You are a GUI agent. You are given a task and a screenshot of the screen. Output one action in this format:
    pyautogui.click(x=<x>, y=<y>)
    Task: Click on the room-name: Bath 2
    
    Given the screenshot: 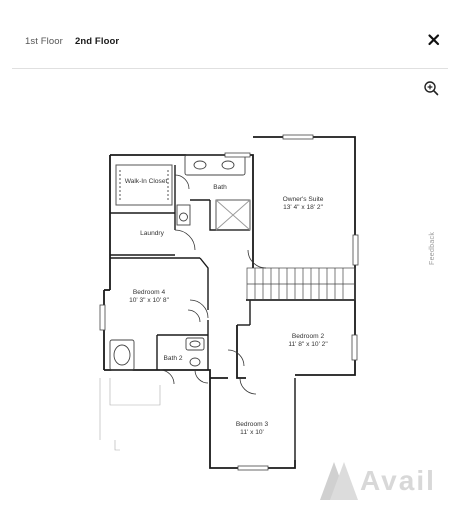 What is the action you would take?
    pyautogui.click(x=173, y=358)
    